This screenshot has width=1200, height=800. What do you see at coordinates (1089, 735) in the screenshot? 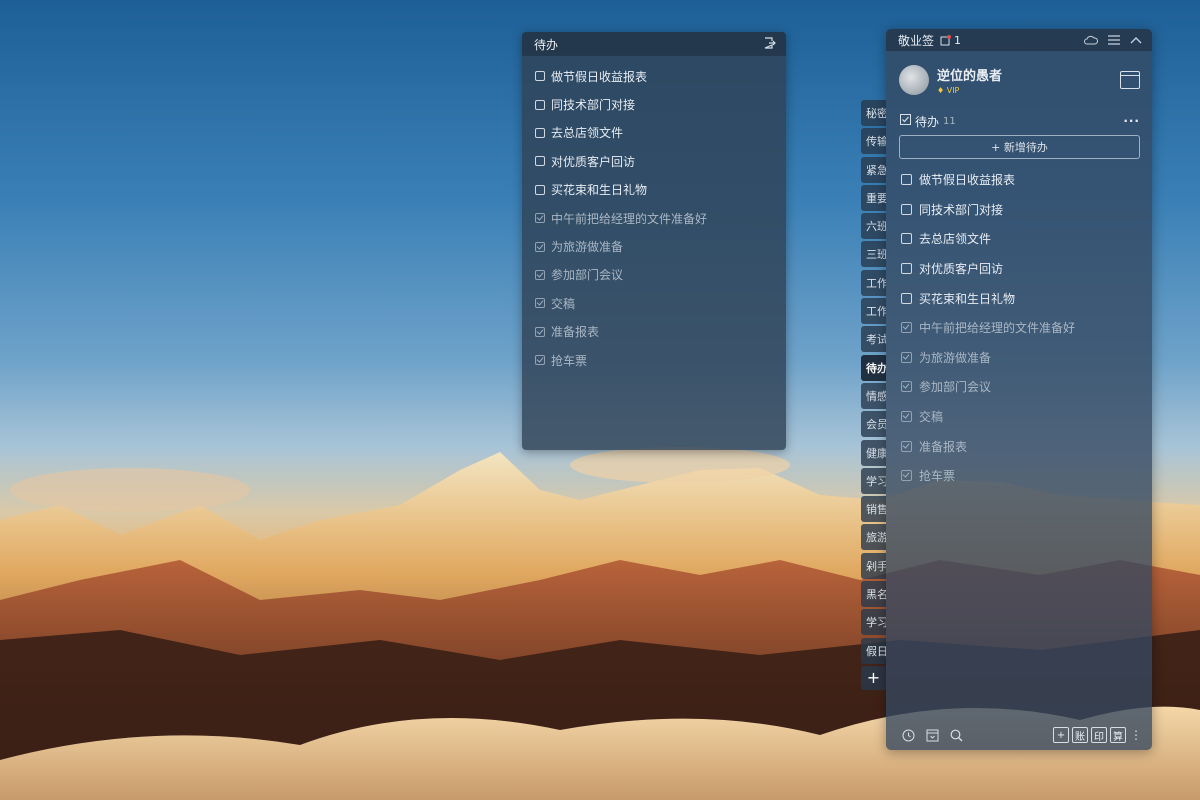
I see `footer-tool-buttons: + 账印算` at bounding box center [1089, 735].